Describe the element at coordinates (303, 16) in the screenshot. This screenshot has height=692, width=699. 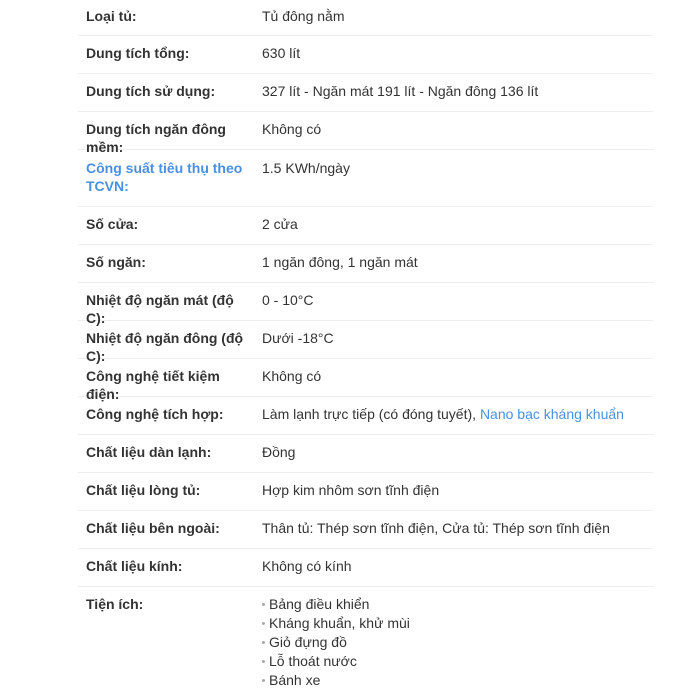
I see `spec-value: Tủ đông nằm` at that location.